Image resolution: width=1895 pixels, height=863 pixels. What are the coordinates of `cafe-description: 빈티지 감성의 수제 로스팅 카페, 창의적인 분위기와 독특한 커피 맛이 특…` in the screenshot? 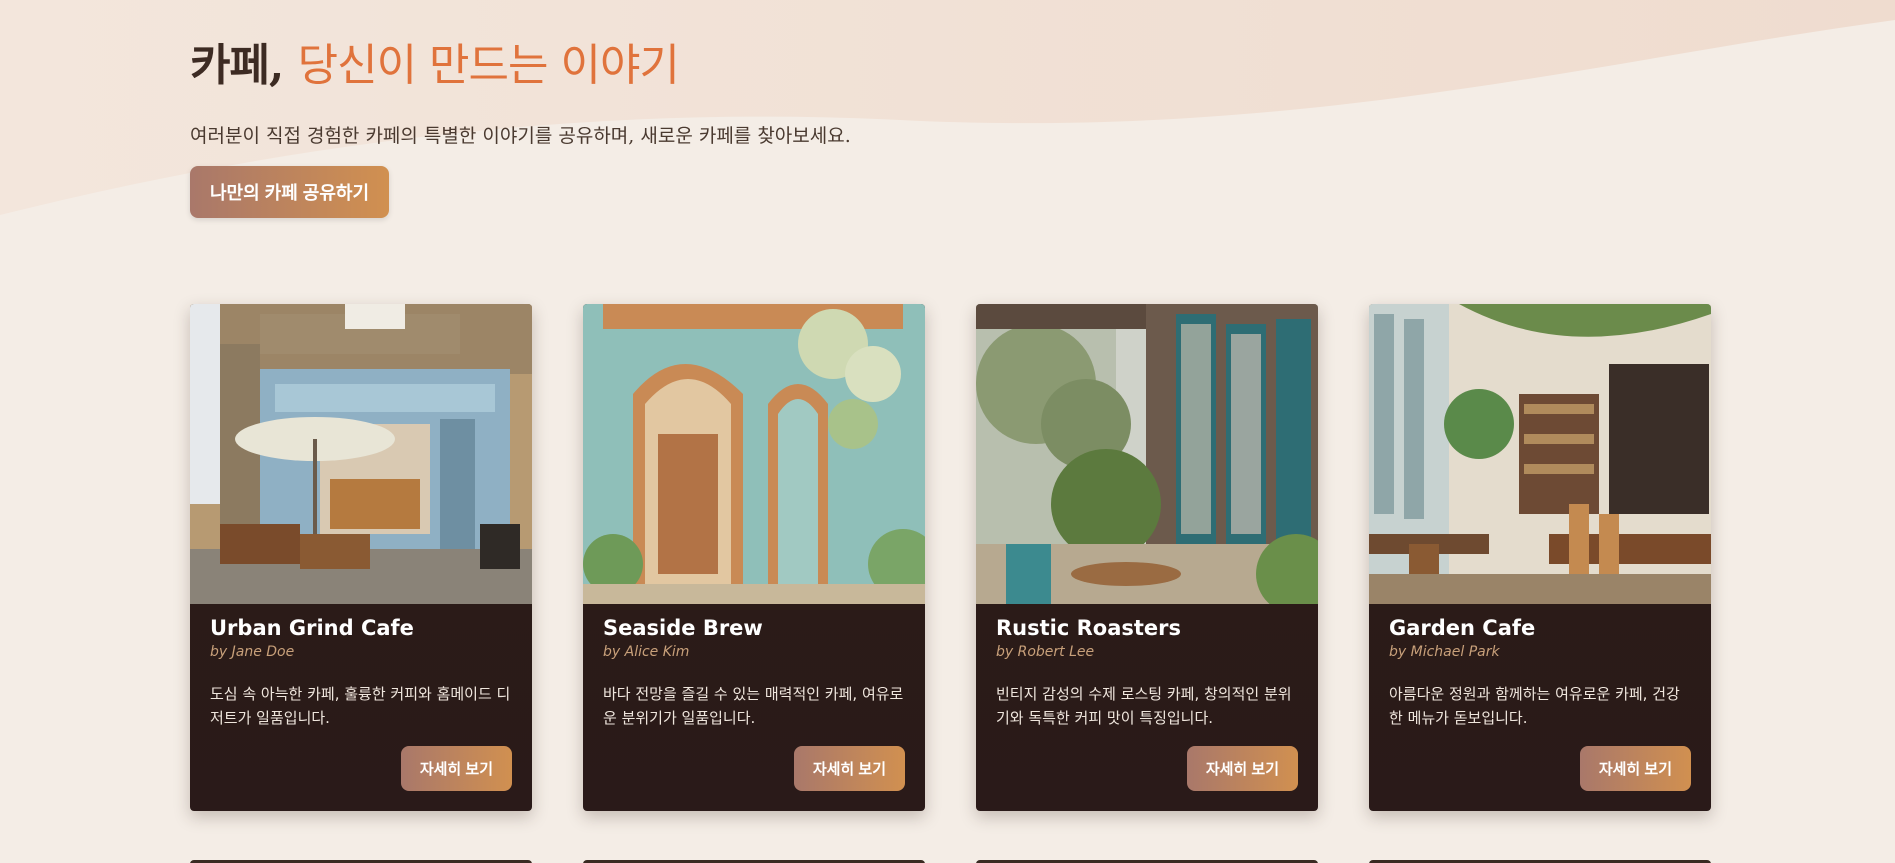 It's located at (1144, 706).